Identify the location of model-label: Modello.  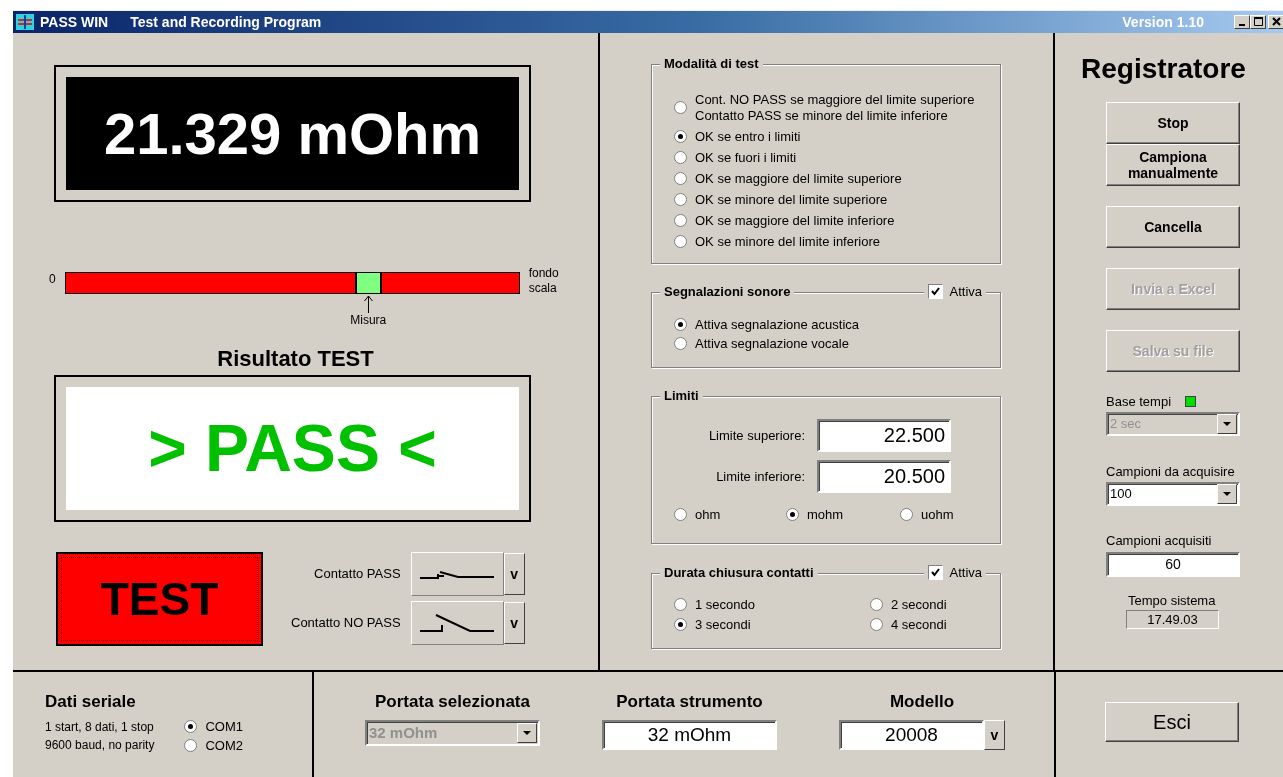
(922, 701).